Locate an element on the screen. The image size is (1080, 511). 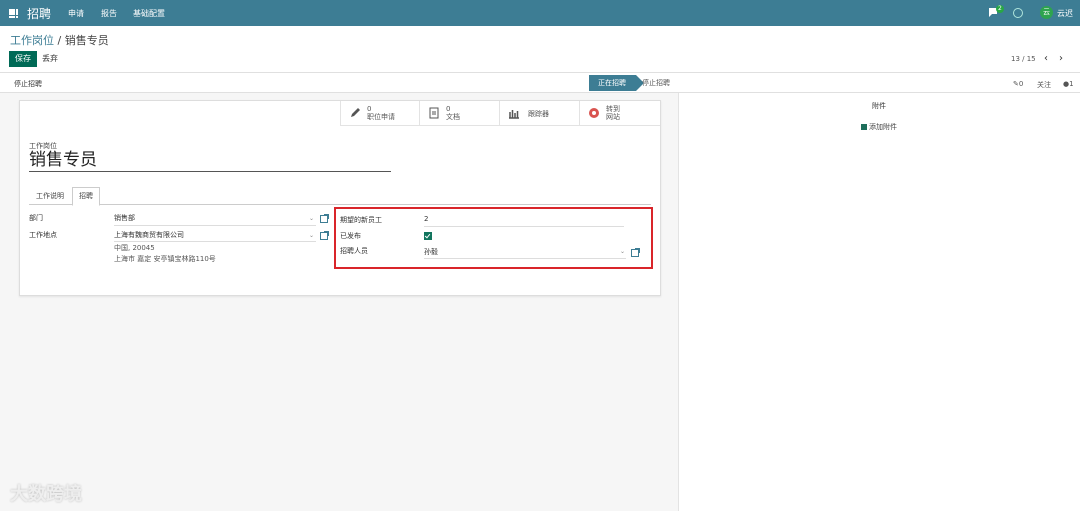
applications-smart-button: 0 职位申请 is located at coordinates (380, 113).